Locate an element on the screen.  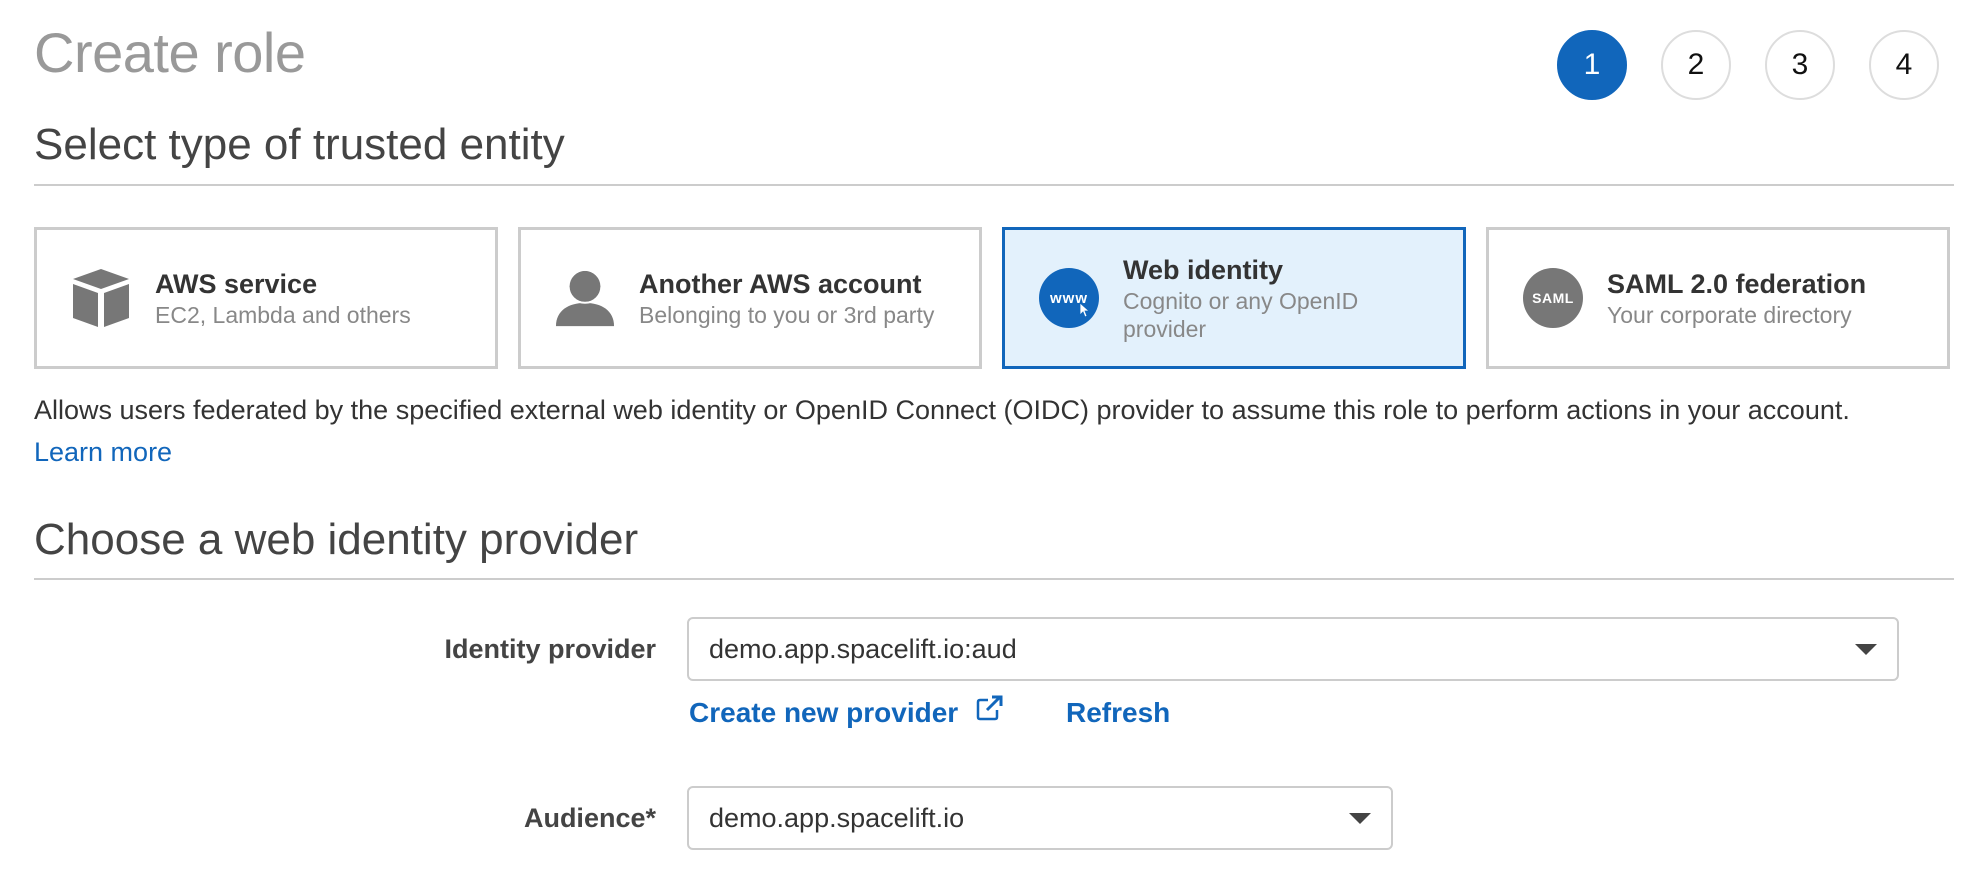
identity-provider-value: demo.app.spacelift.io:aud is located at coordinates (863, 648).